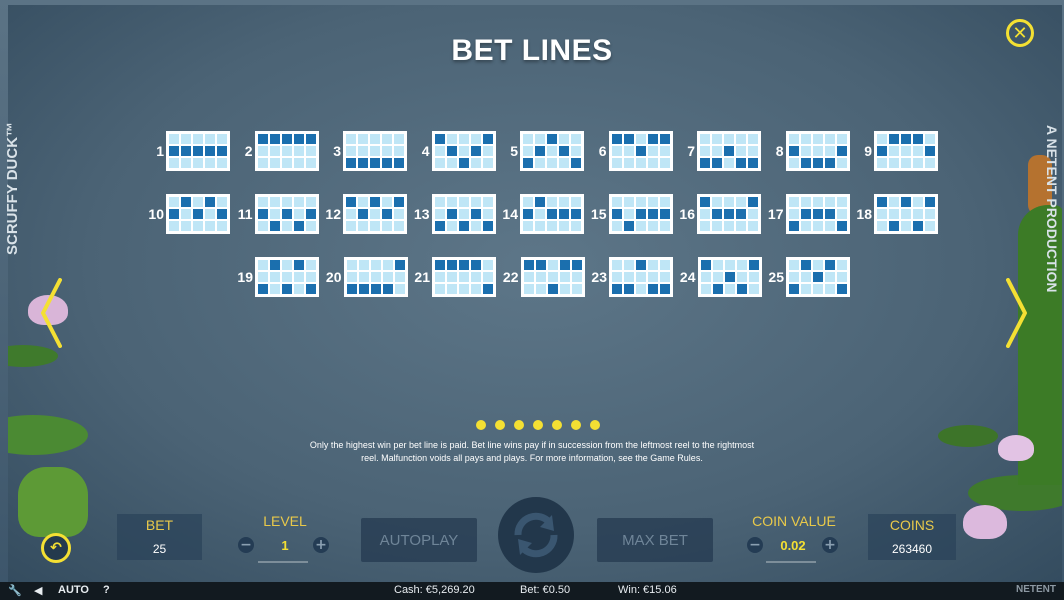  What do you see at coordinates (51, 313) in the screenshot?
I see `previous-page-button` at bounding box center [51, 313].